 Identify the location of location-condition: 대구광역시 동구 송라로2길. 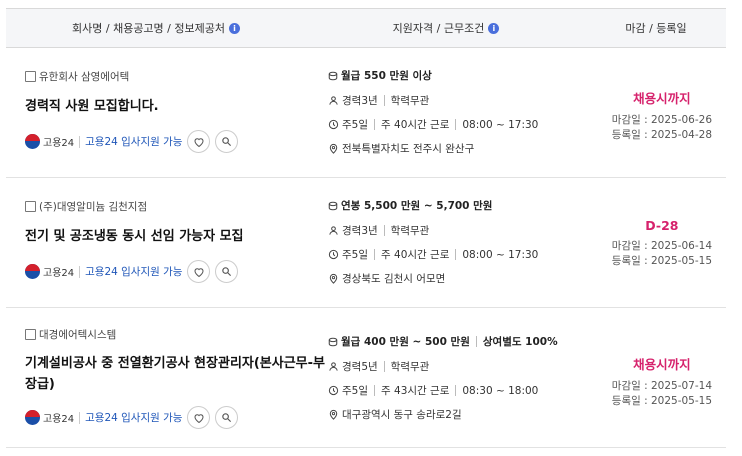
(395, 414).